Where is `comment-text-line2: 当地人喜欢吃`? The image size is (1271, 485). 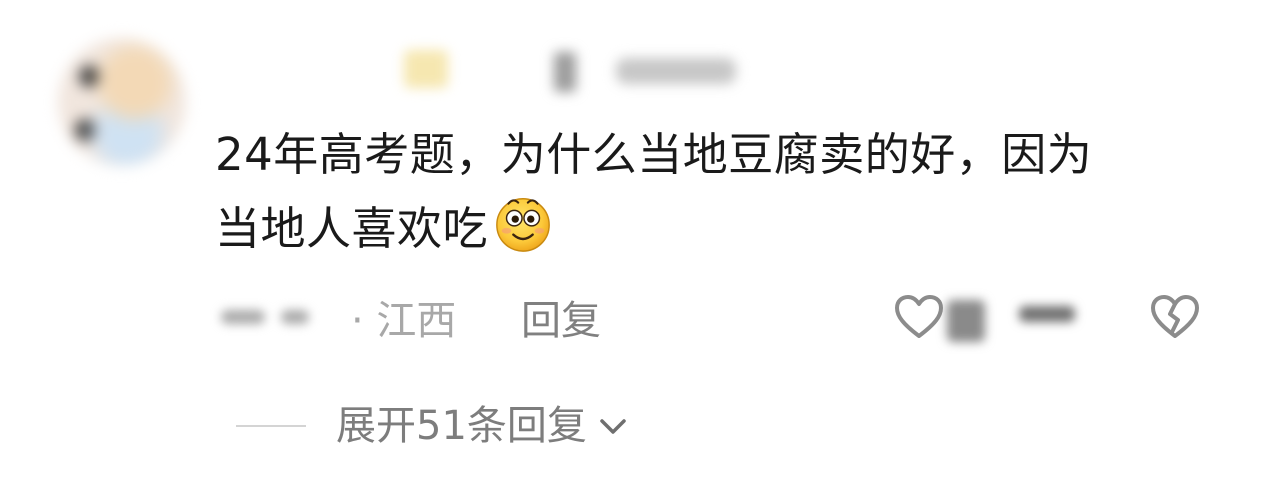 comment-text-line2: 当地人喜欢吃 is located at coordinates (352, 228).